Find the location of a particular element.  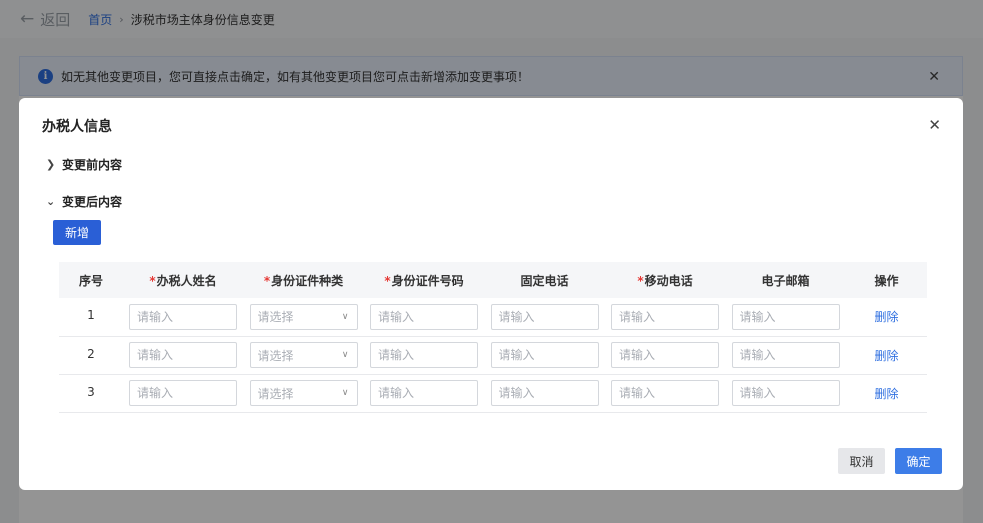

section-after-toggle: ⌄ 变更后内容 is located at coordinates (84, 201).